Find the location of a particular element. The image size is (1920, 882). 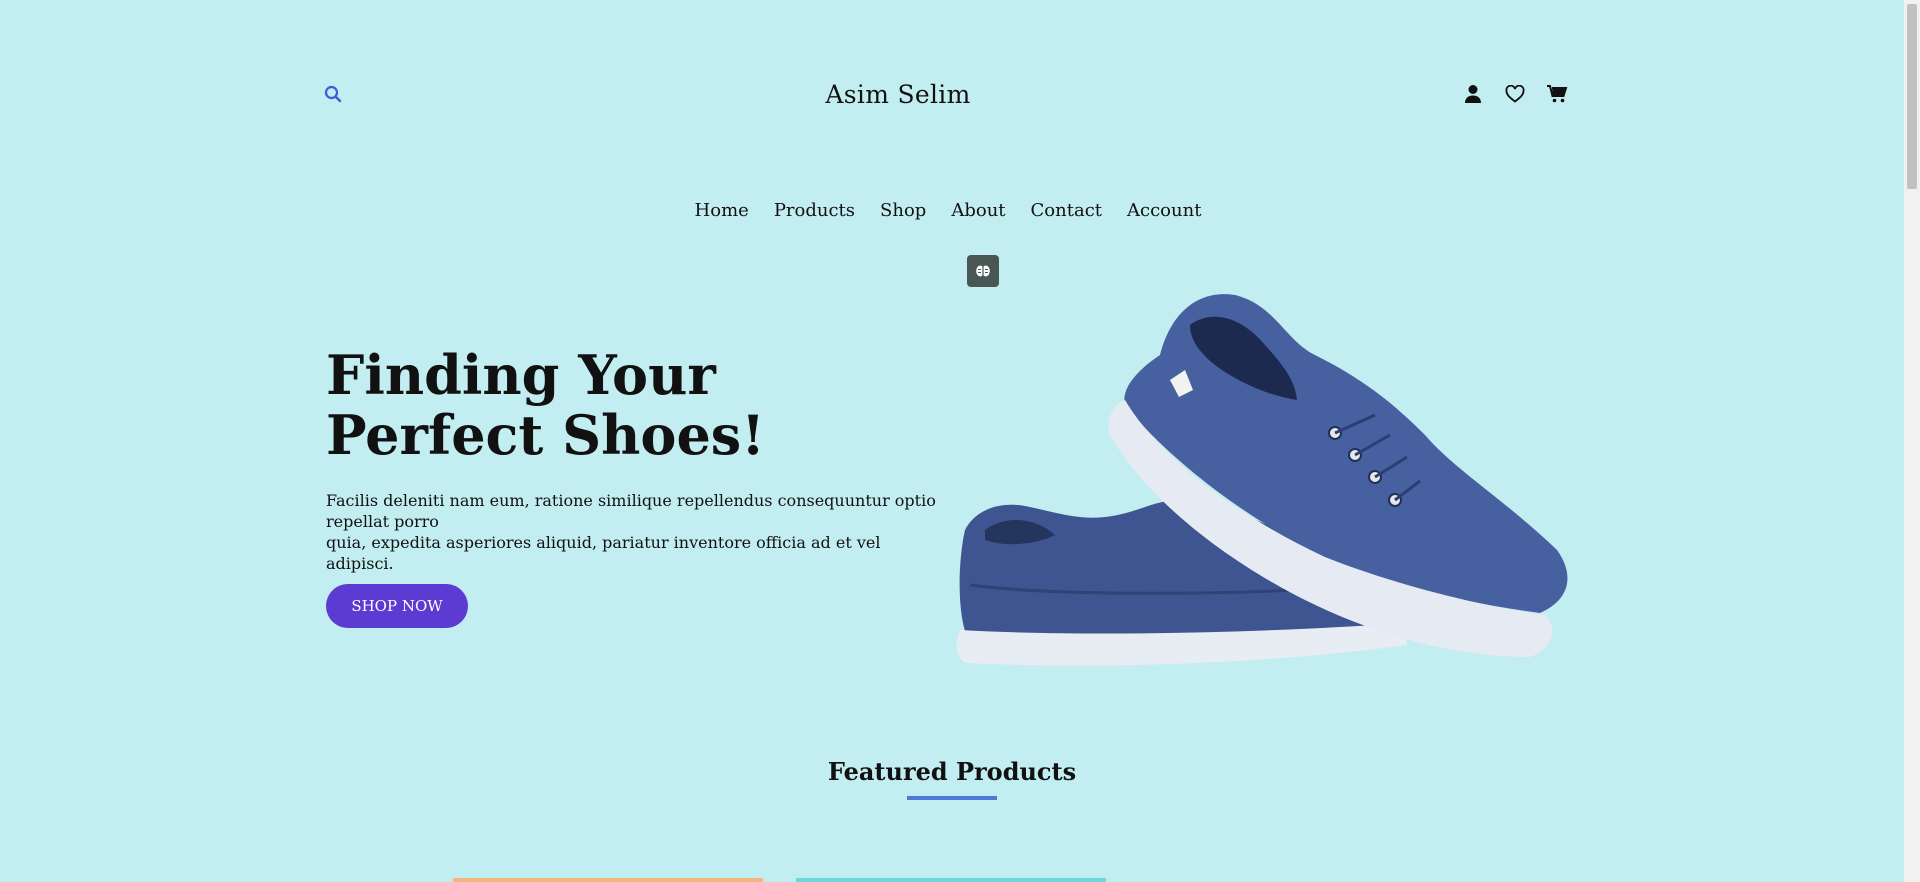

page-scrollbar is located at coordinates (1912, 441).